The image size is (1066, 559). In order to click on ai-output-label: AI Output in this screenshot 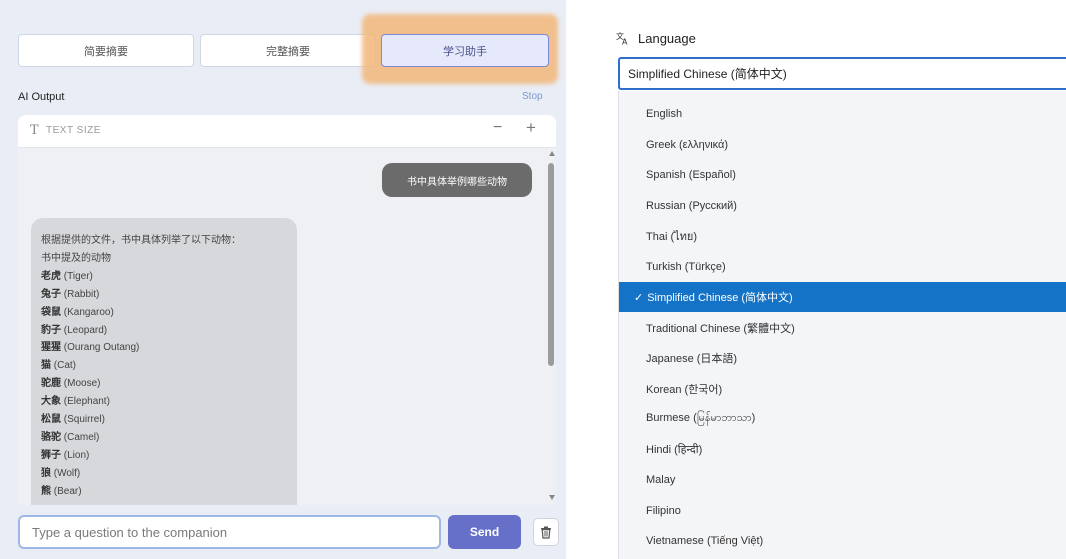, I will do `click(41, 97)`.